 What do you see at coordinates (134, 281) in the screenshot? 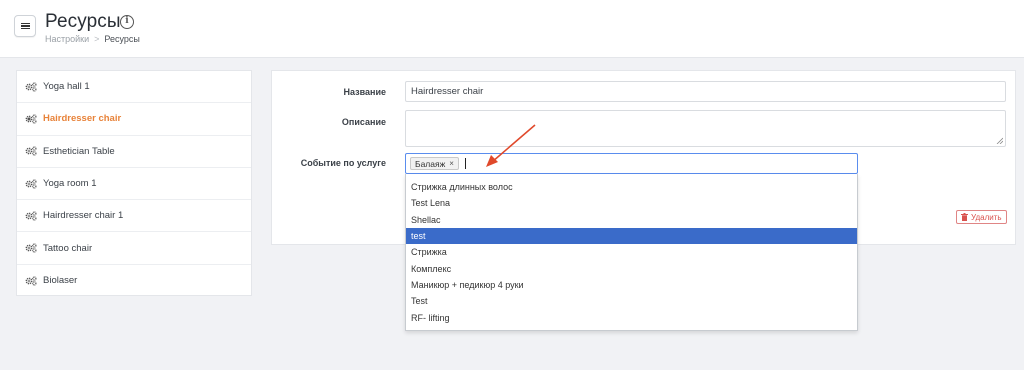
I see `sidebar-item: Biolaser` at bounding box center [134, 281].